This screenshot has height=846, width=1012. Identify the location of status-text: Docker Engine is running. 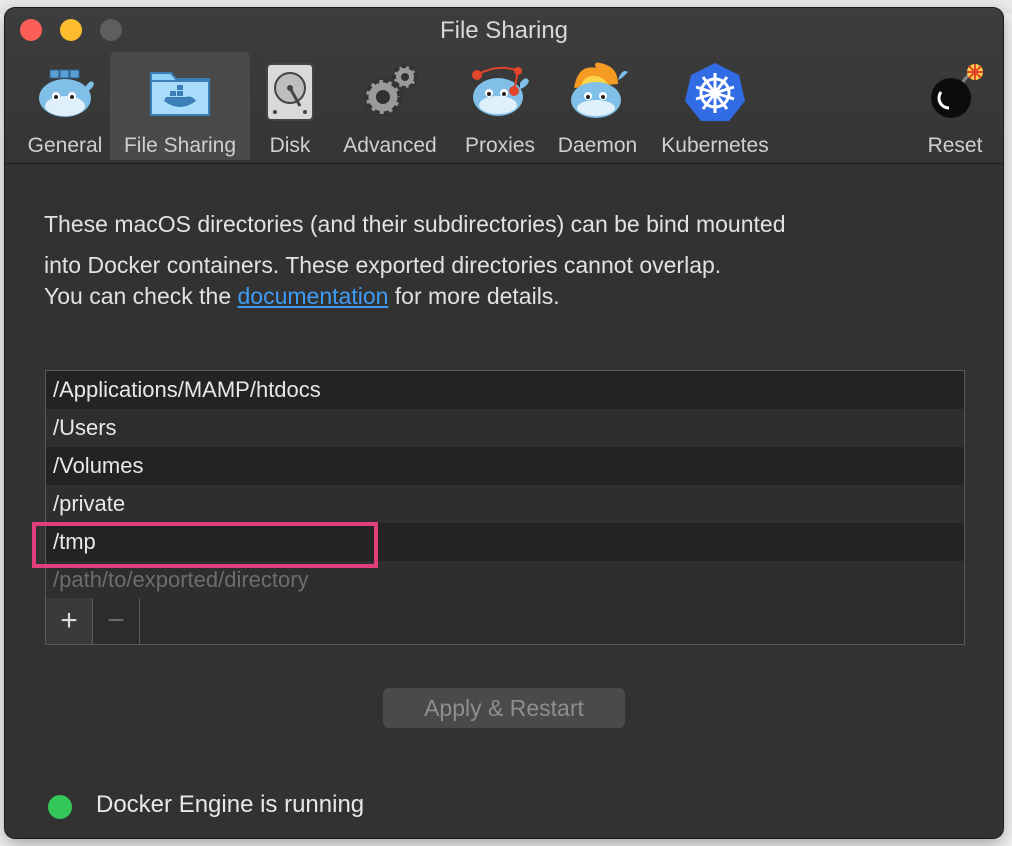
(230, 804).